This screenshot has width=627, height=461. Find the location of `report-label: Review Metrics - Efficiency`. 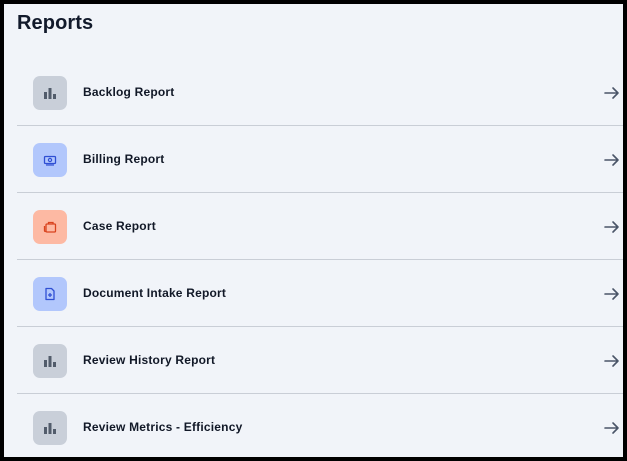

report-label: Review Metrics - Efficiency is located at coordinates (163, 427).